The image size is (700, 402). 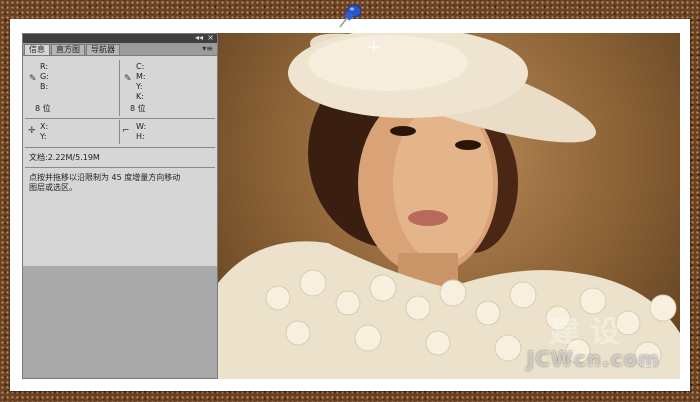 I want to click on cmyk-y-label: Y:, so click(x=139, y=86).